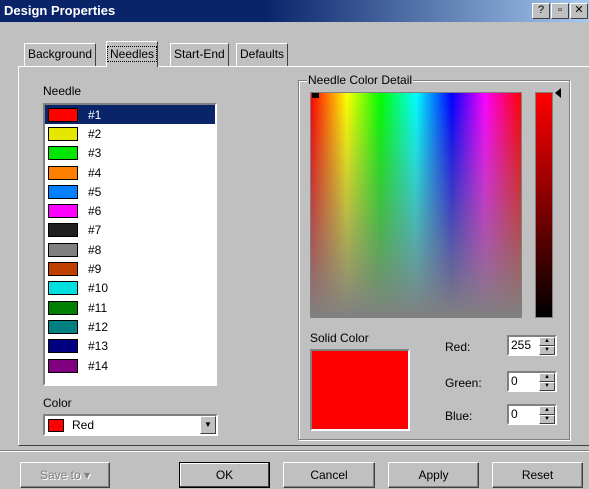 The image size is (589, 489). Describe the element at coordinates (547, 410) in the screenshot. I see `blue-up-icon: ▲` at that location.